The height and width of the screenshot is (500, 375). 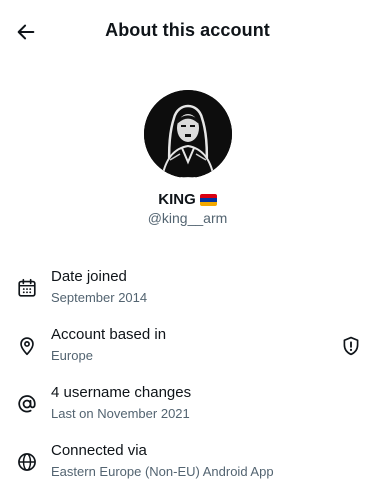 What do you see at coordinates (162, 471) in the screenshot?
I see `connected-via-value: Eastern Europe (Non-EU) Android App` at bounding box center [162, 471].